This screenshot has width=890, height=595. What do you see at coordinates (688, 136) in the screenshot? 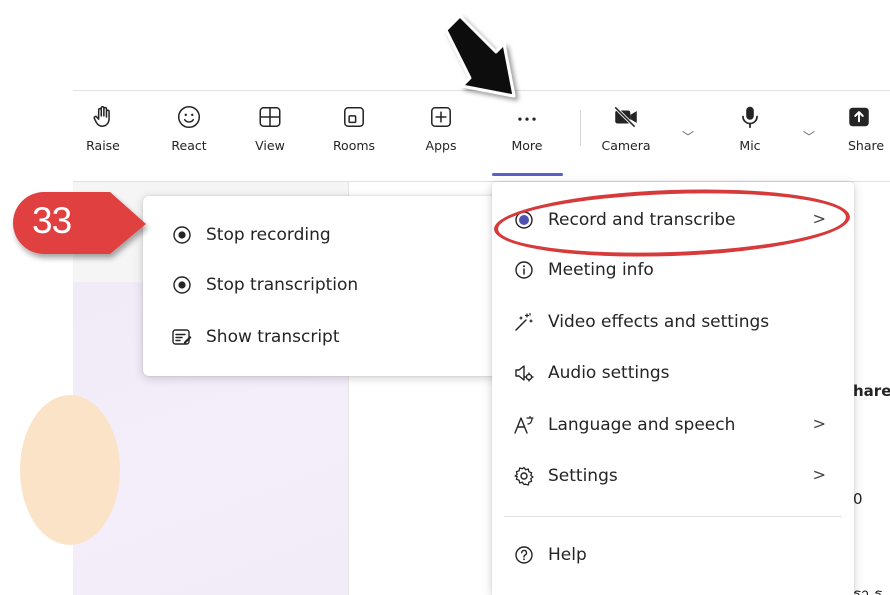
I see `camera-options-chevron-icon: ﹀` at bounding box center [688, 136].